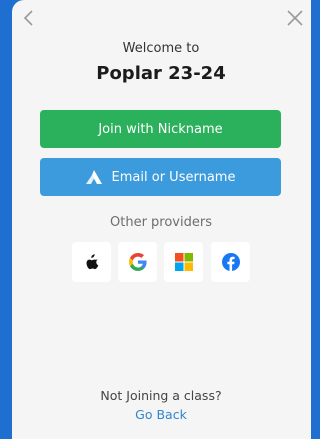 The height and width of the screenshot is (439, 320). What do you see at coordinates (173, 177) in the screenshot?
I see `email-or-username-label: Email or Username` at bounding box center [173, 177].